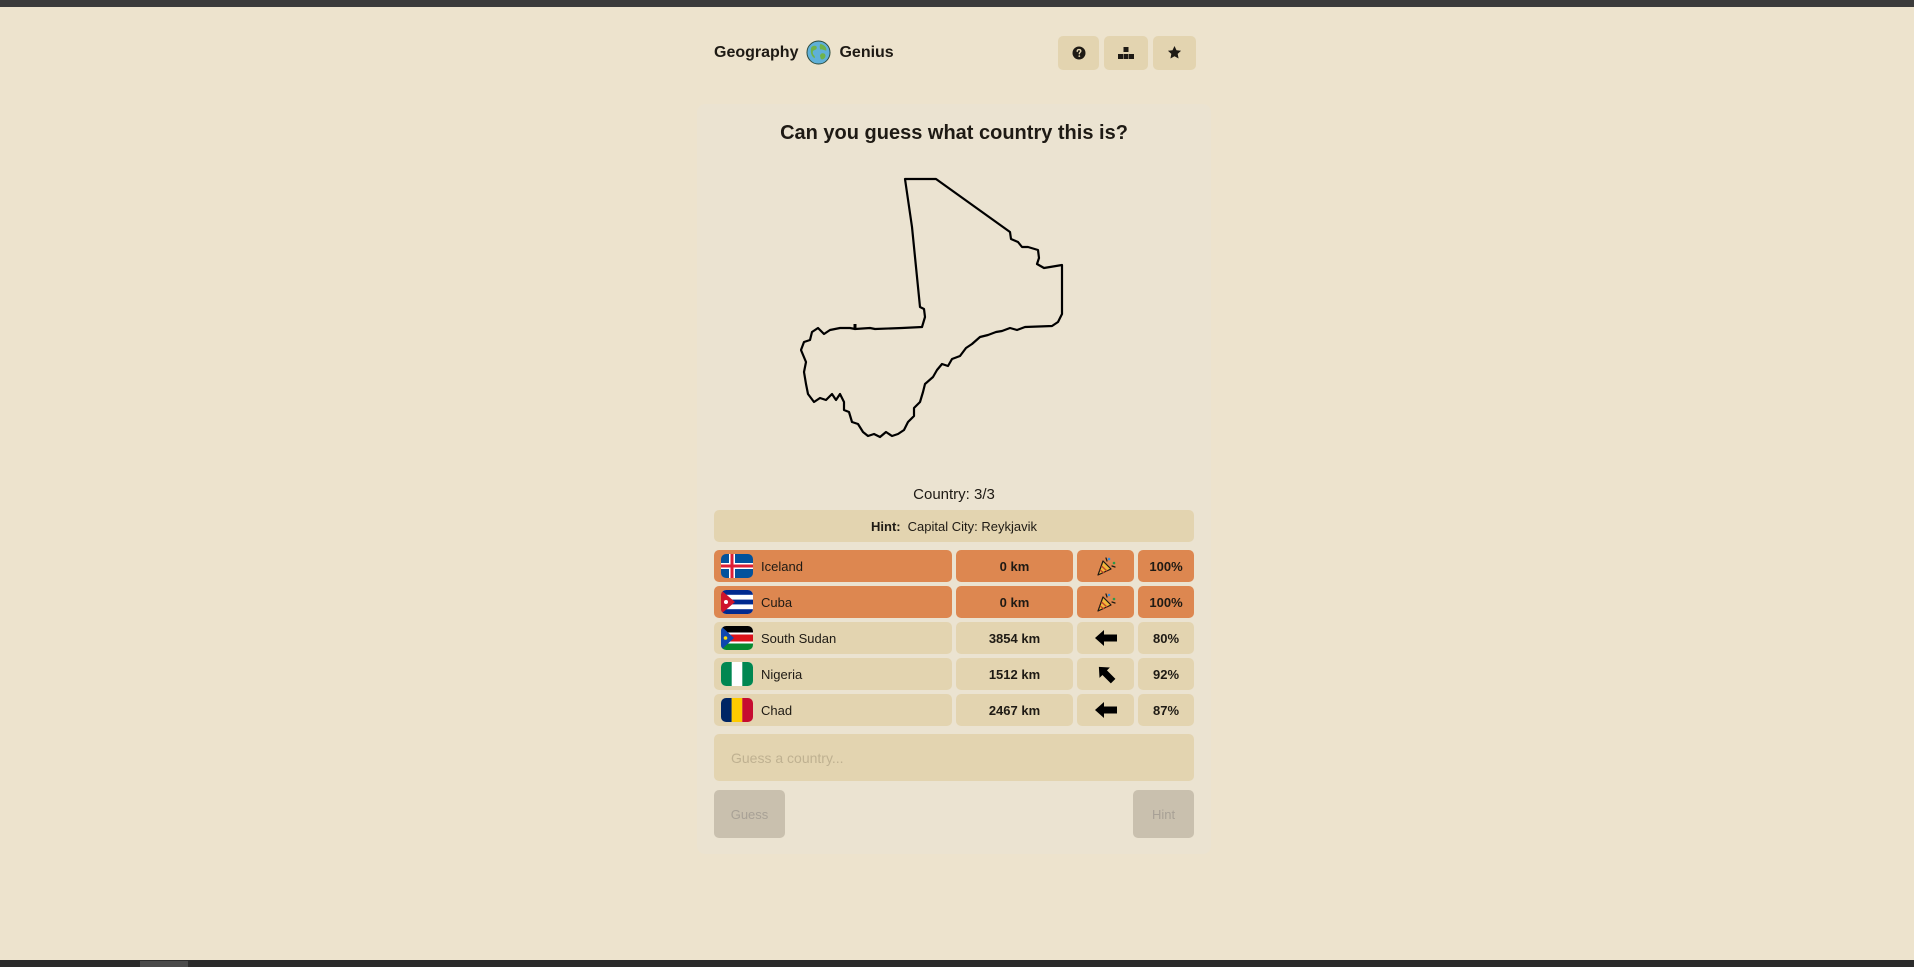  What do you see at coordinates (954, 602) in the screenshot?
I see `guess-row: Cuba 0 km 100%` at bounding box center [954, 602].